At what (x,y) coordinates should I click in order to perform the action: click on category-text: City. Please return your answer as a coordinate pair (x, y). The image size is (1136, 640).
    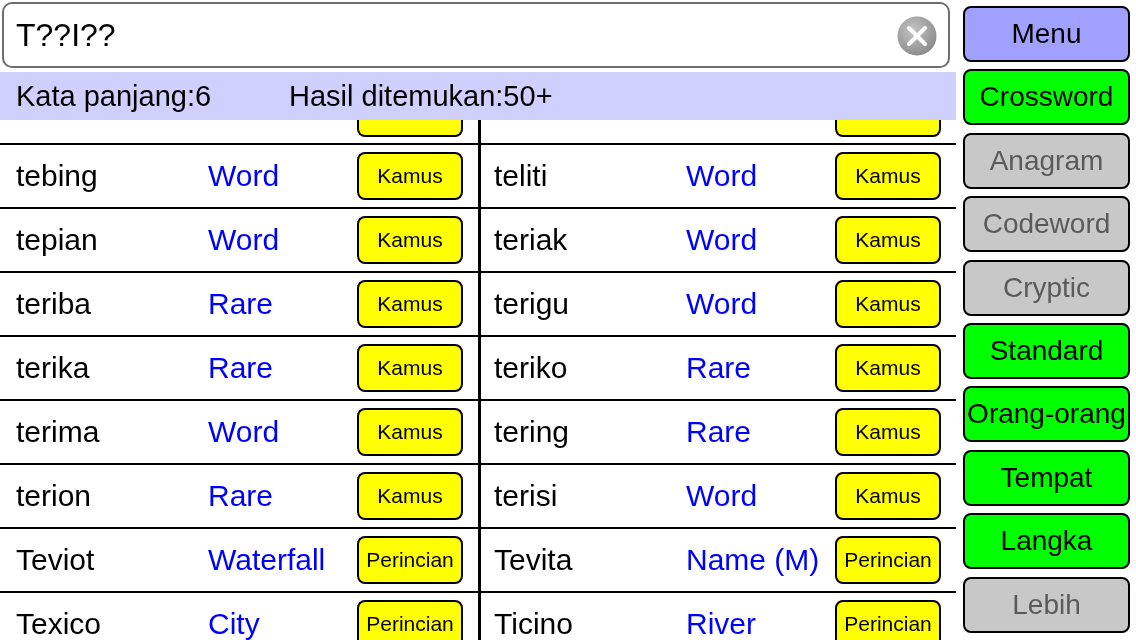
    Looking at the image, I should click on (234, 623).